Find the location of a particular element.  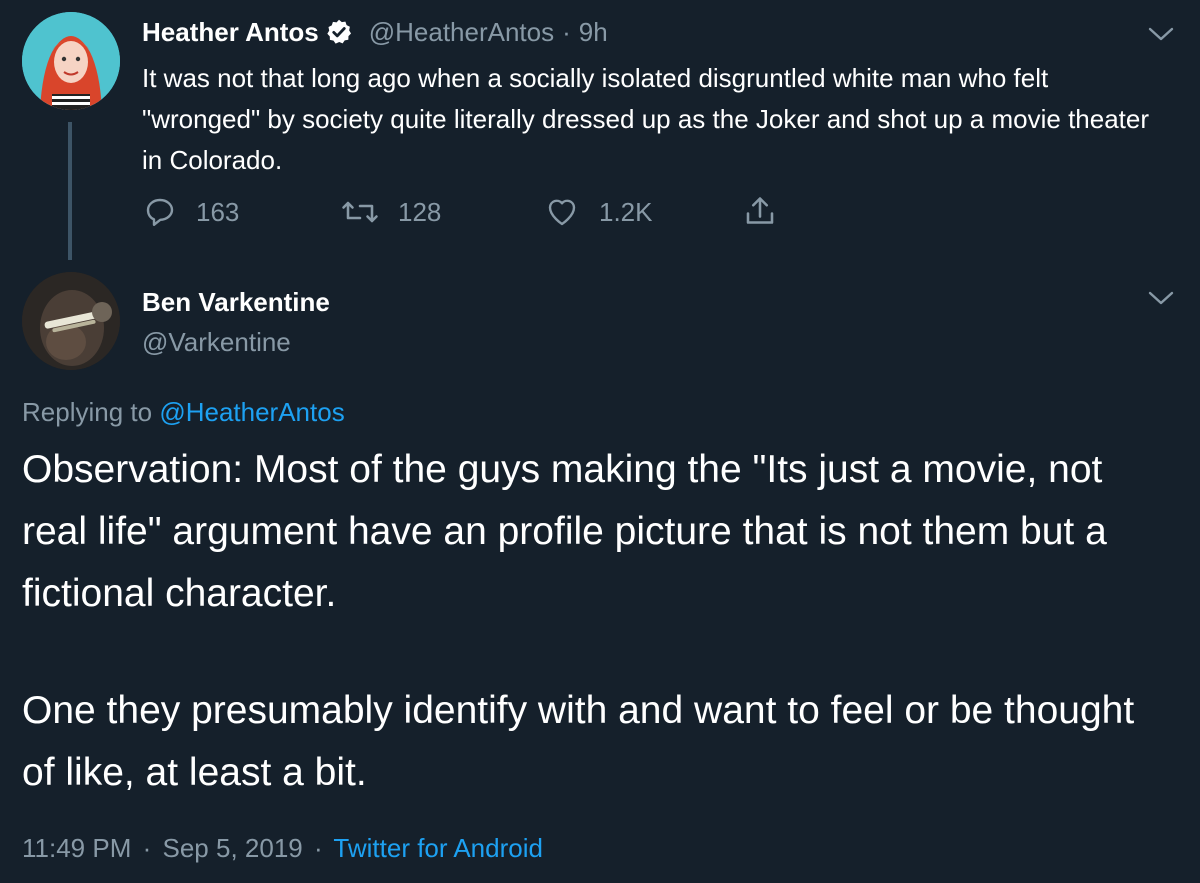

retweet-count: 128 is located at coordinates (420, 211).